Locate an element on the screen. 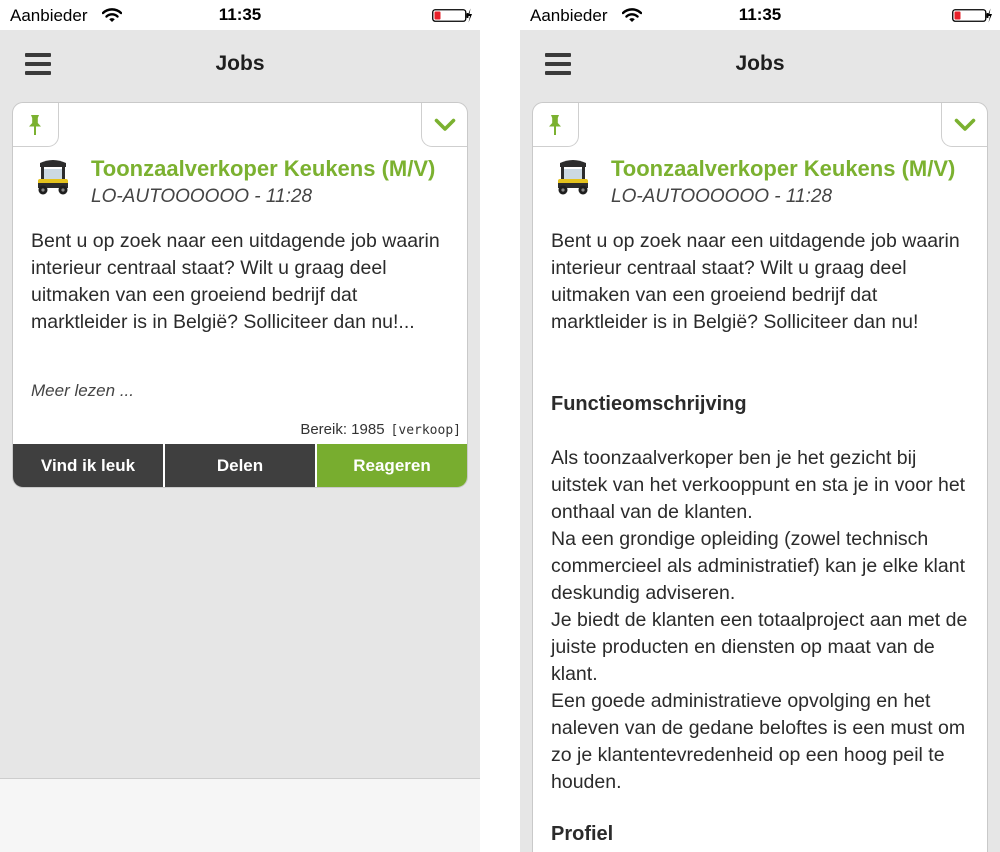 This screenshot has width=1000, height=852. reach-count: Bereik: 1985 is located at coordinates (342, 429).